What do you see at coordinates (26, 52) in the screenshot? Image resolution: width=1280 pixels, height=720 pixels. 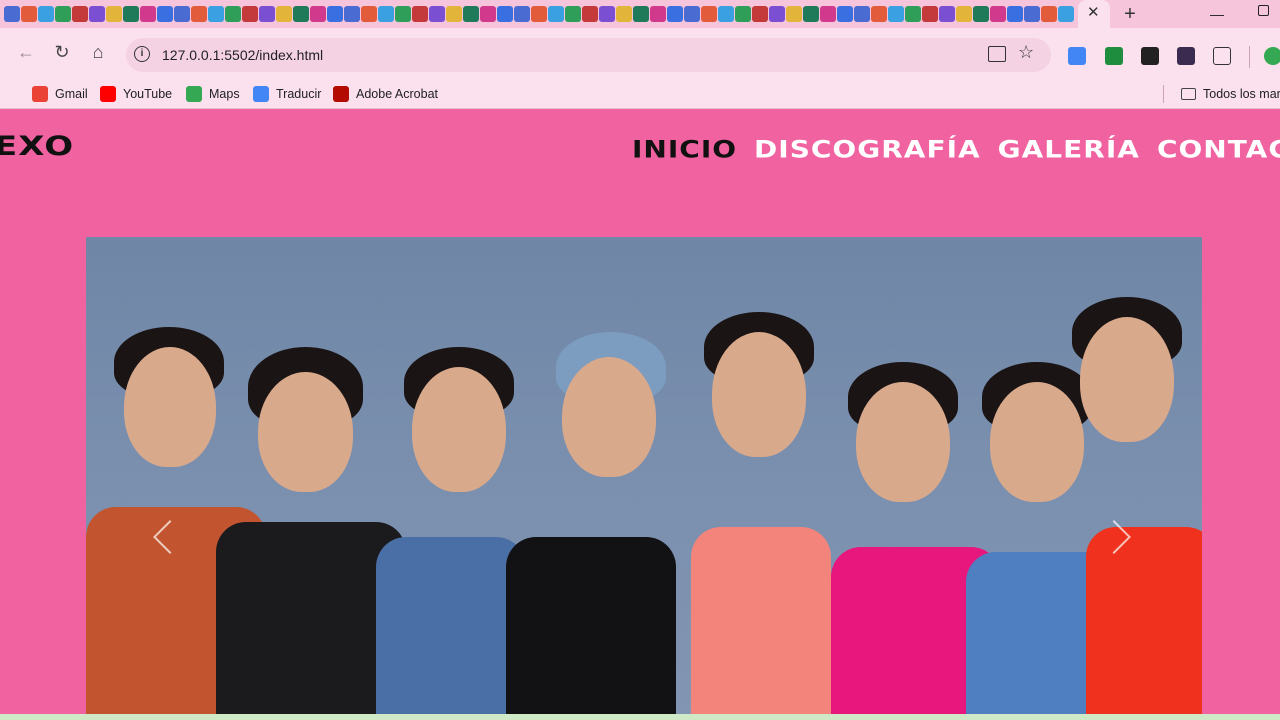 I see `back-arrow-icon: ←` at bounding box center [26, 52].